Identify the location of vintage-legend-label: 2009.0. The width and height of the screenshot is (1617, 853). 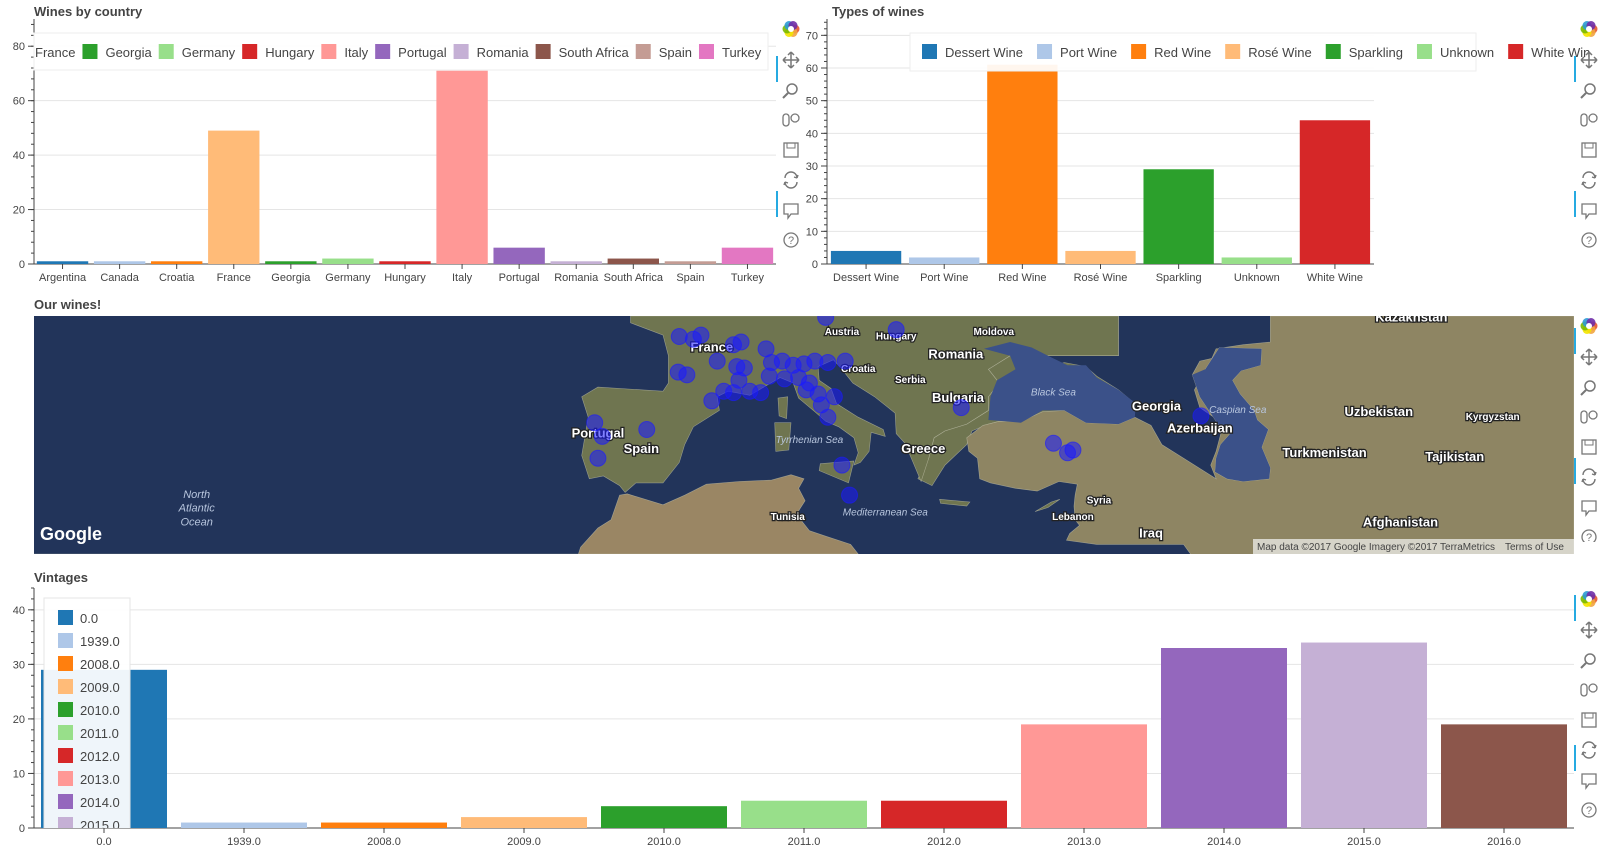
(100, 687).